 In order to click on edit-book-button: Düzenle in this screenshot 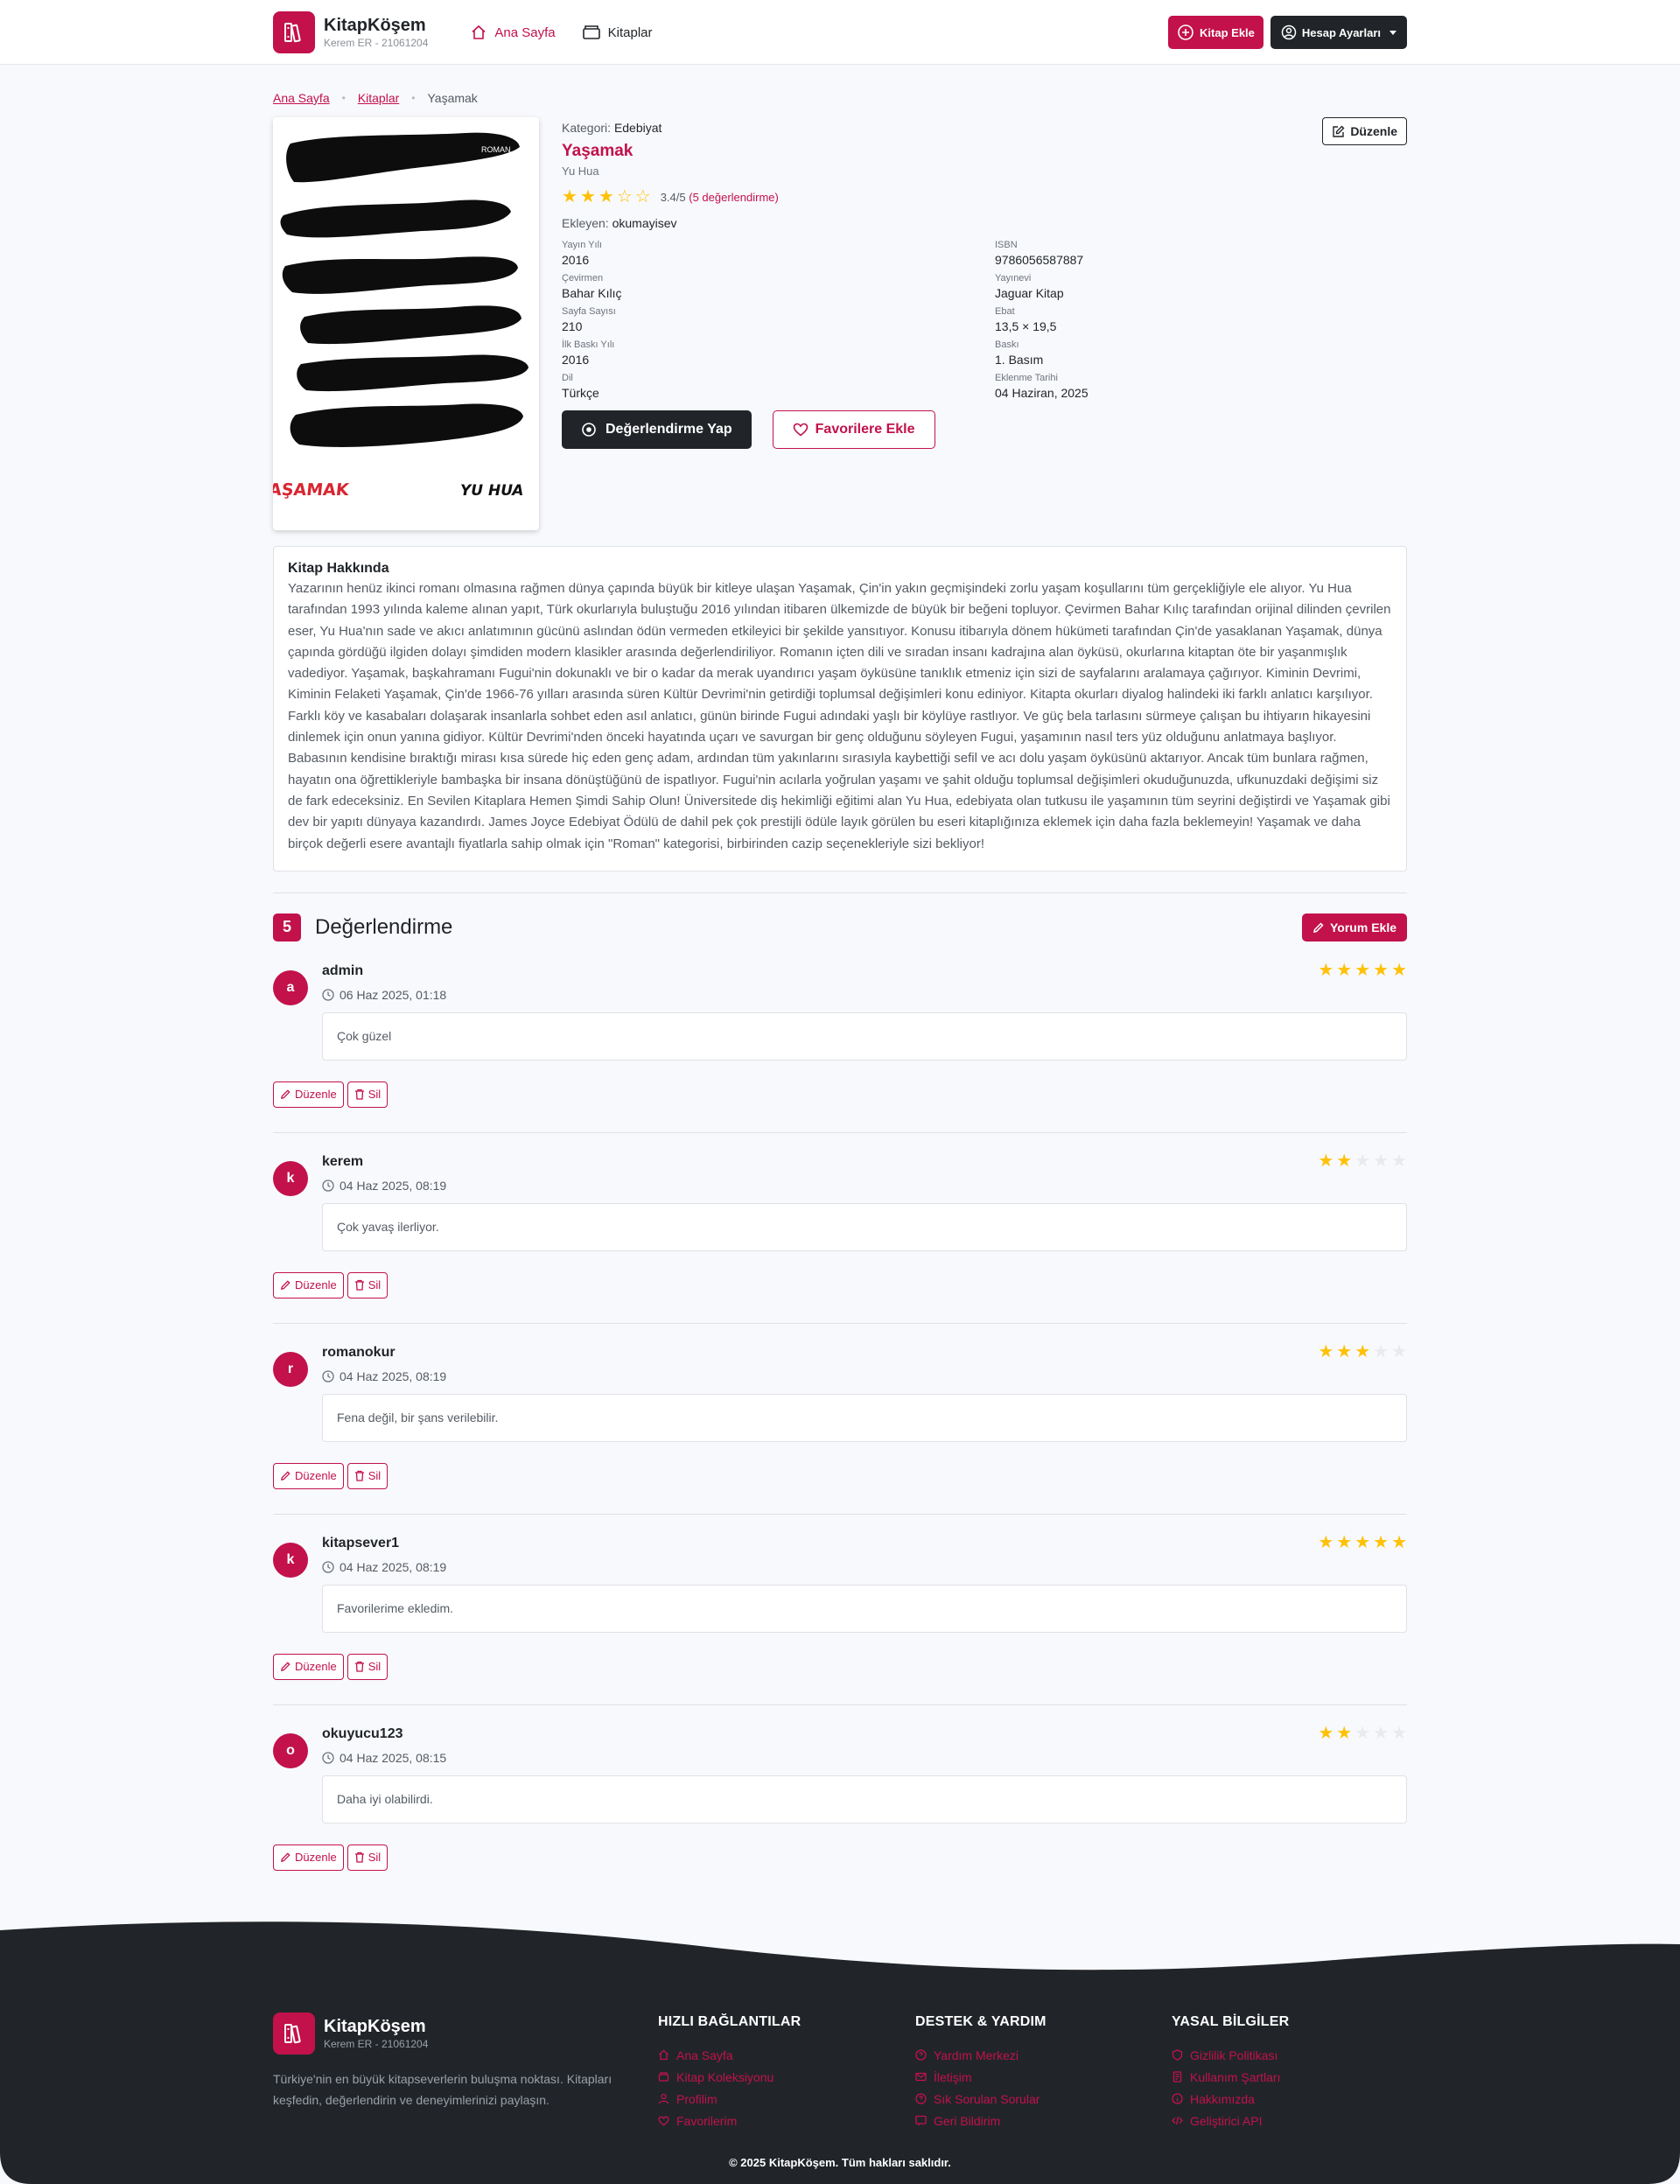, I will do `click(1364, 131)`.